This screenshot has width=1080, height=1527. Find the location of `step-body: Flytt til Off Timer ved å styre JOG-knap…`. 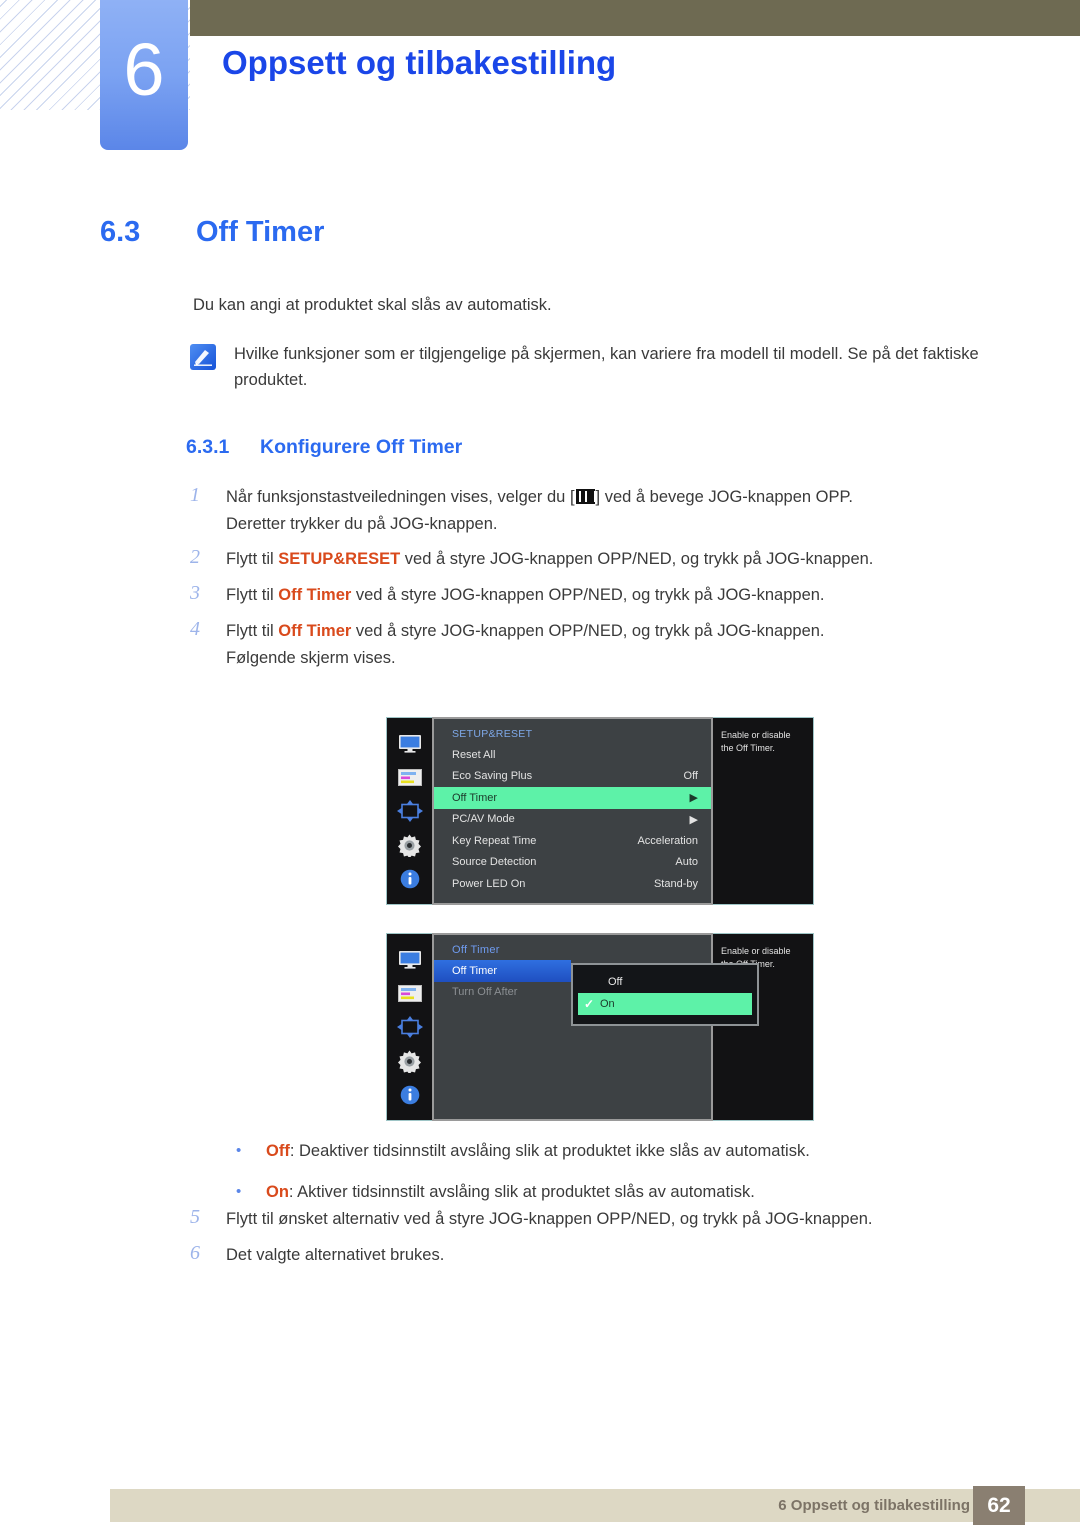

step-body: Flytt til Off Timer ved å styre JOG-knap… is located at coordinates (525, 644).